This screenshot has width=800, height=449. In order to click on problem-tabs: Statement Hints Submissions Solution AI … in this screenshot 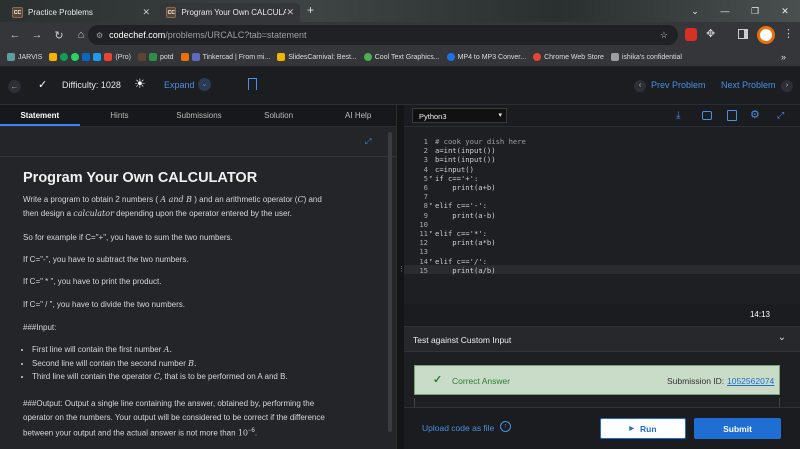, I will do `click(199, 116)`.